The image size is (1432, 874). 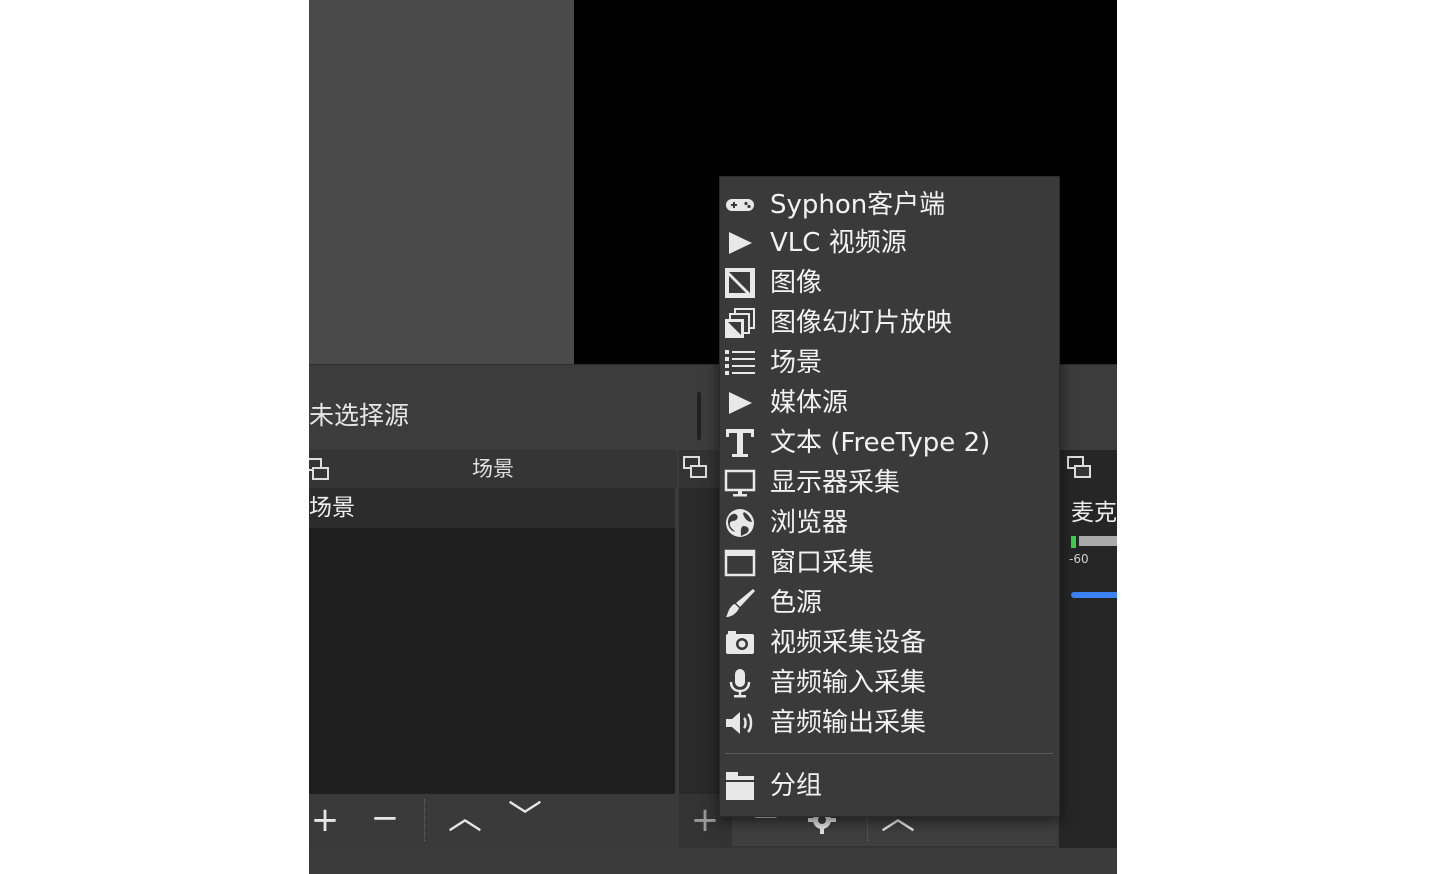 I want to click on meter-db-label: -60, so click(x=1079, y=559).